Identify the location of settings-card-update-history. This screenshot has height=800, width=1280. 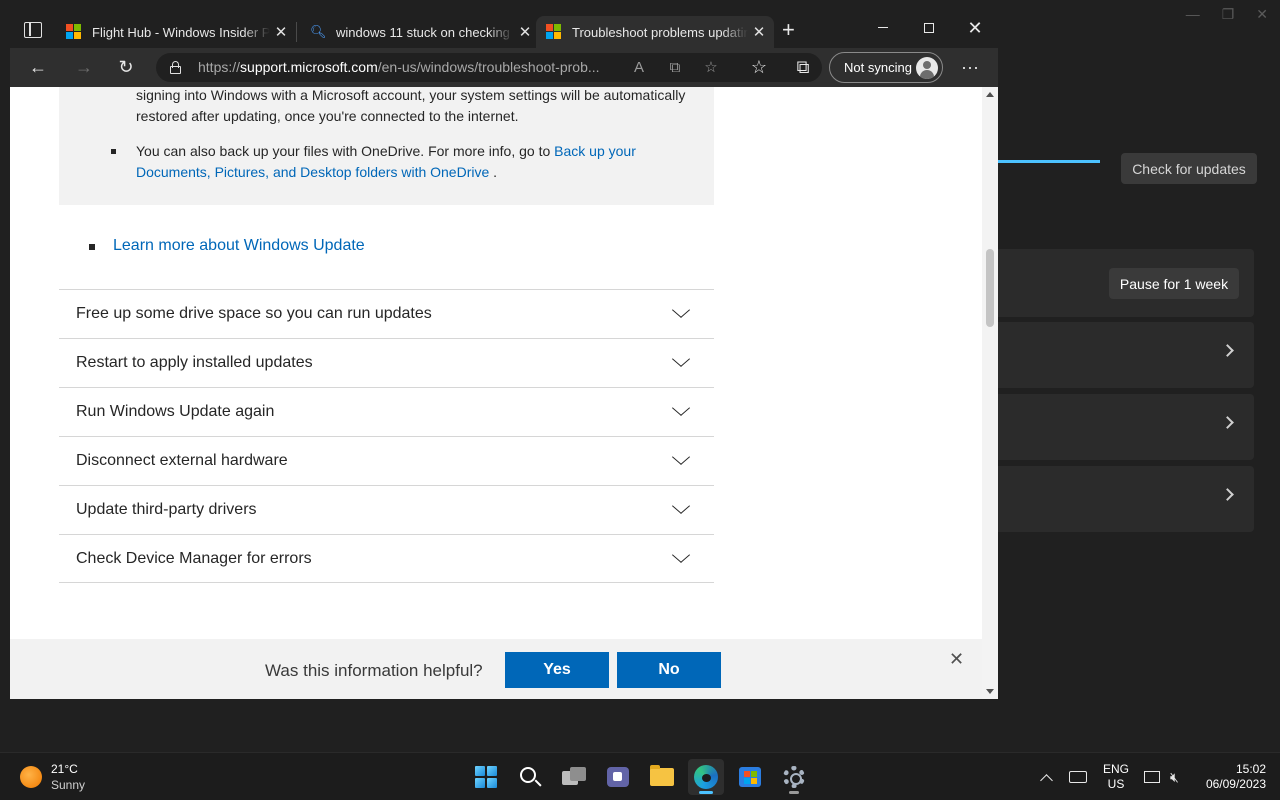
(1126, 355).